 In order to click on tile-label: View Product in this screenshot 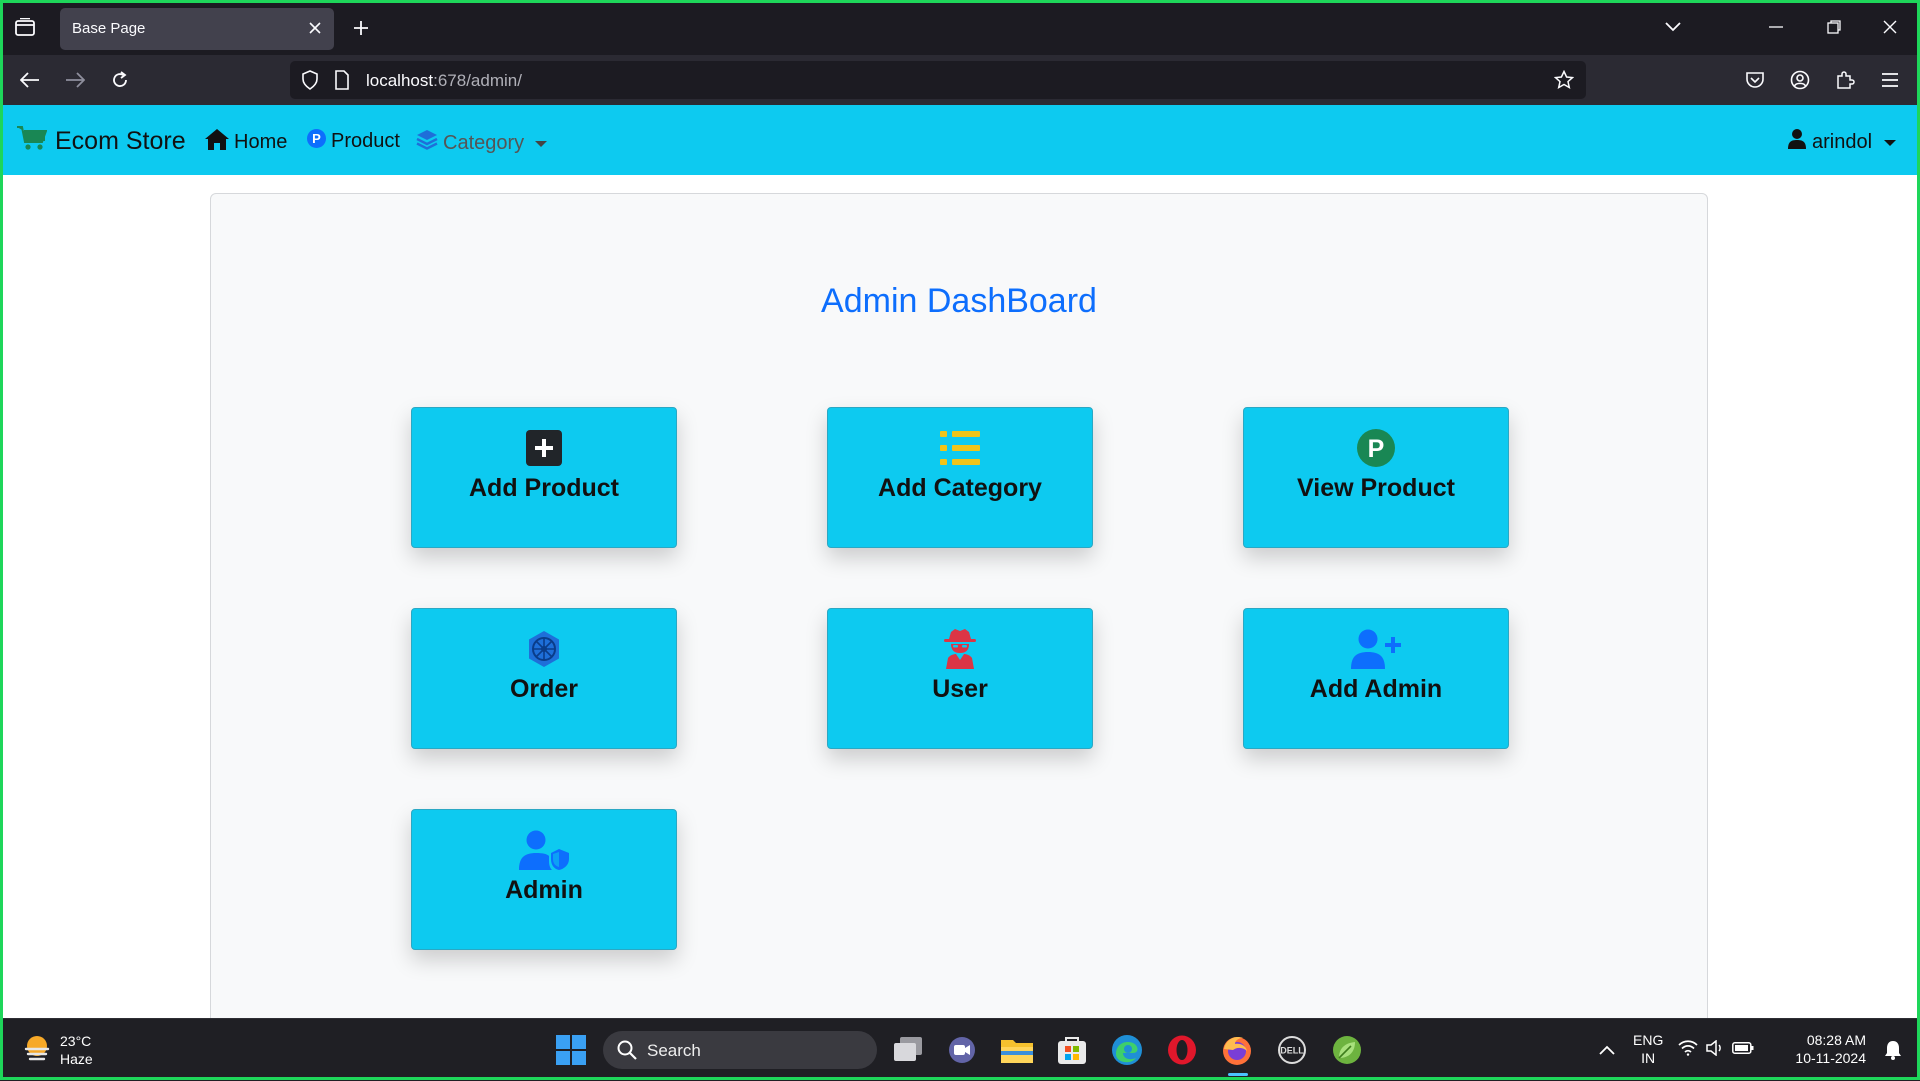, I will do `click(1376, 488)`.